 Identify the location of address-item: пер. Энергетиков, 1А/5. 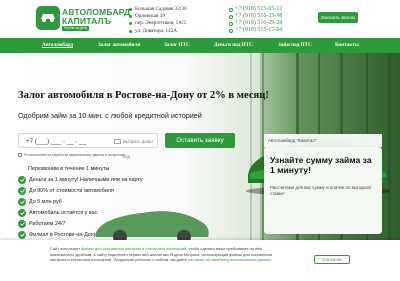
(157, 23).